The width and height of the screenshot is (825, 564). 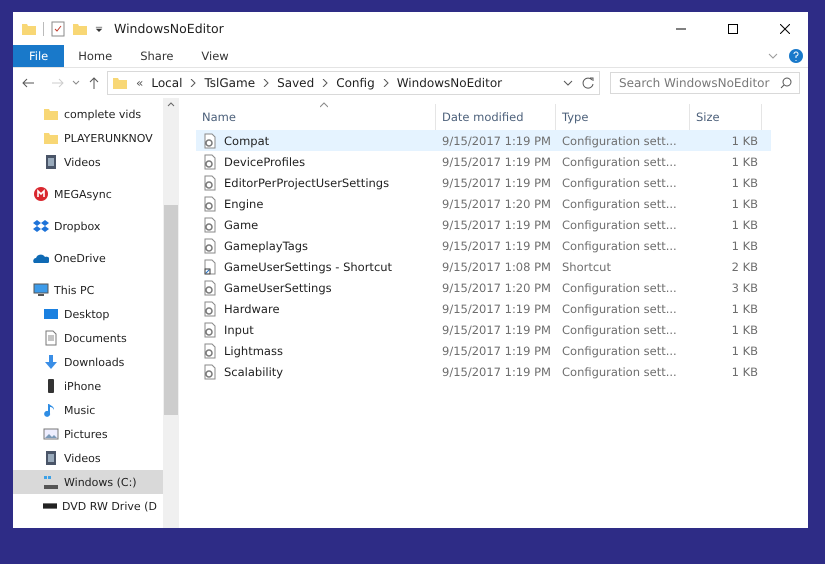 I want to click on mega-icon, so click(x=41, y=194).